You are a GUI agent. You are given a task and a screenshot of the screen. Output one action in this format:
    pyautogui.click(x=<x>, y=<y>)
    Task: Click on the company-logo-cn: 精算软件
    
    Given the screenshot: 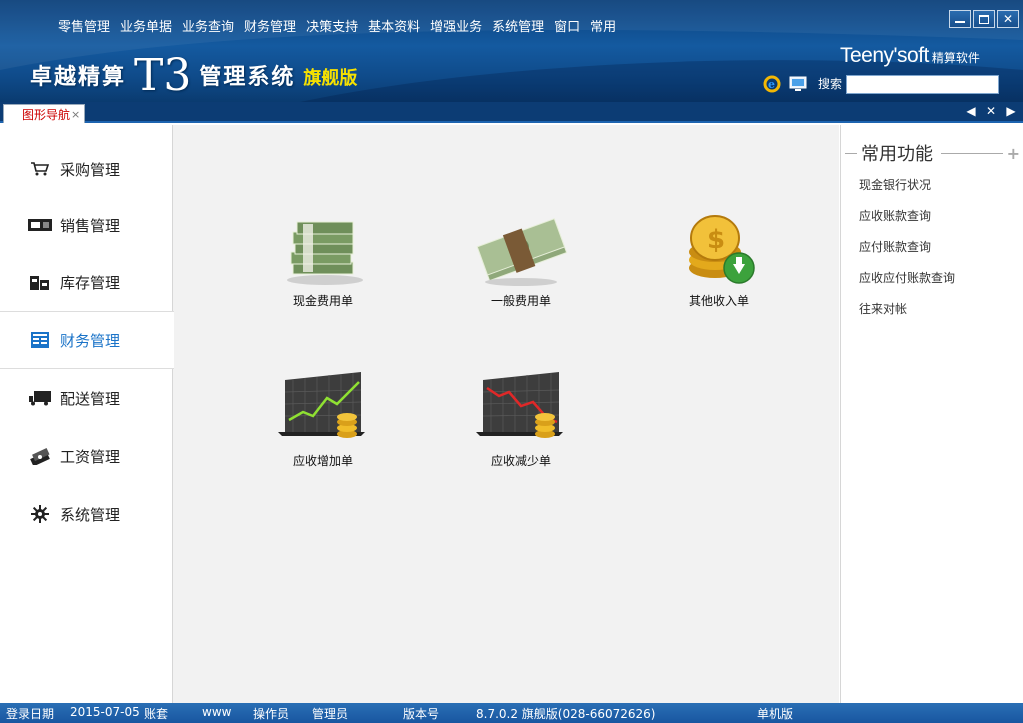 What is the action you would take?
    pyautogui.click(x=955, y=58)
    